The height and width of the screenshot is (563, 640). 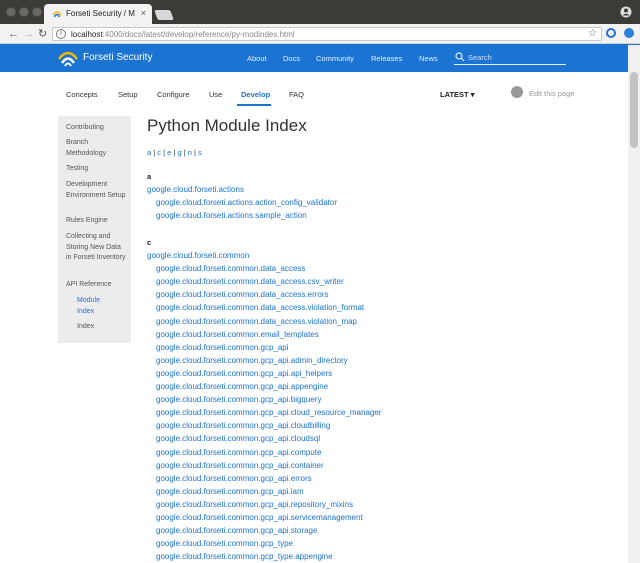 What do you see at coordinates (13, 34) in the screenshot?
I see `back-icon: ←` at bounding box center [13, 34].